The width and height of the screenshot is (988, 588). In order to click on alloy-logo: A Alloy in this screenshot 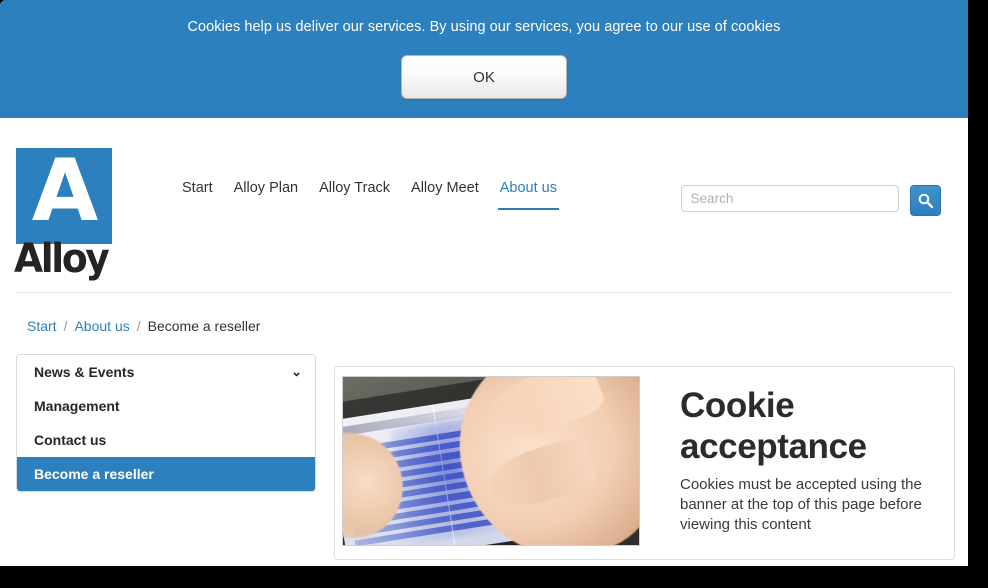, I will do `click(65, 211)`.